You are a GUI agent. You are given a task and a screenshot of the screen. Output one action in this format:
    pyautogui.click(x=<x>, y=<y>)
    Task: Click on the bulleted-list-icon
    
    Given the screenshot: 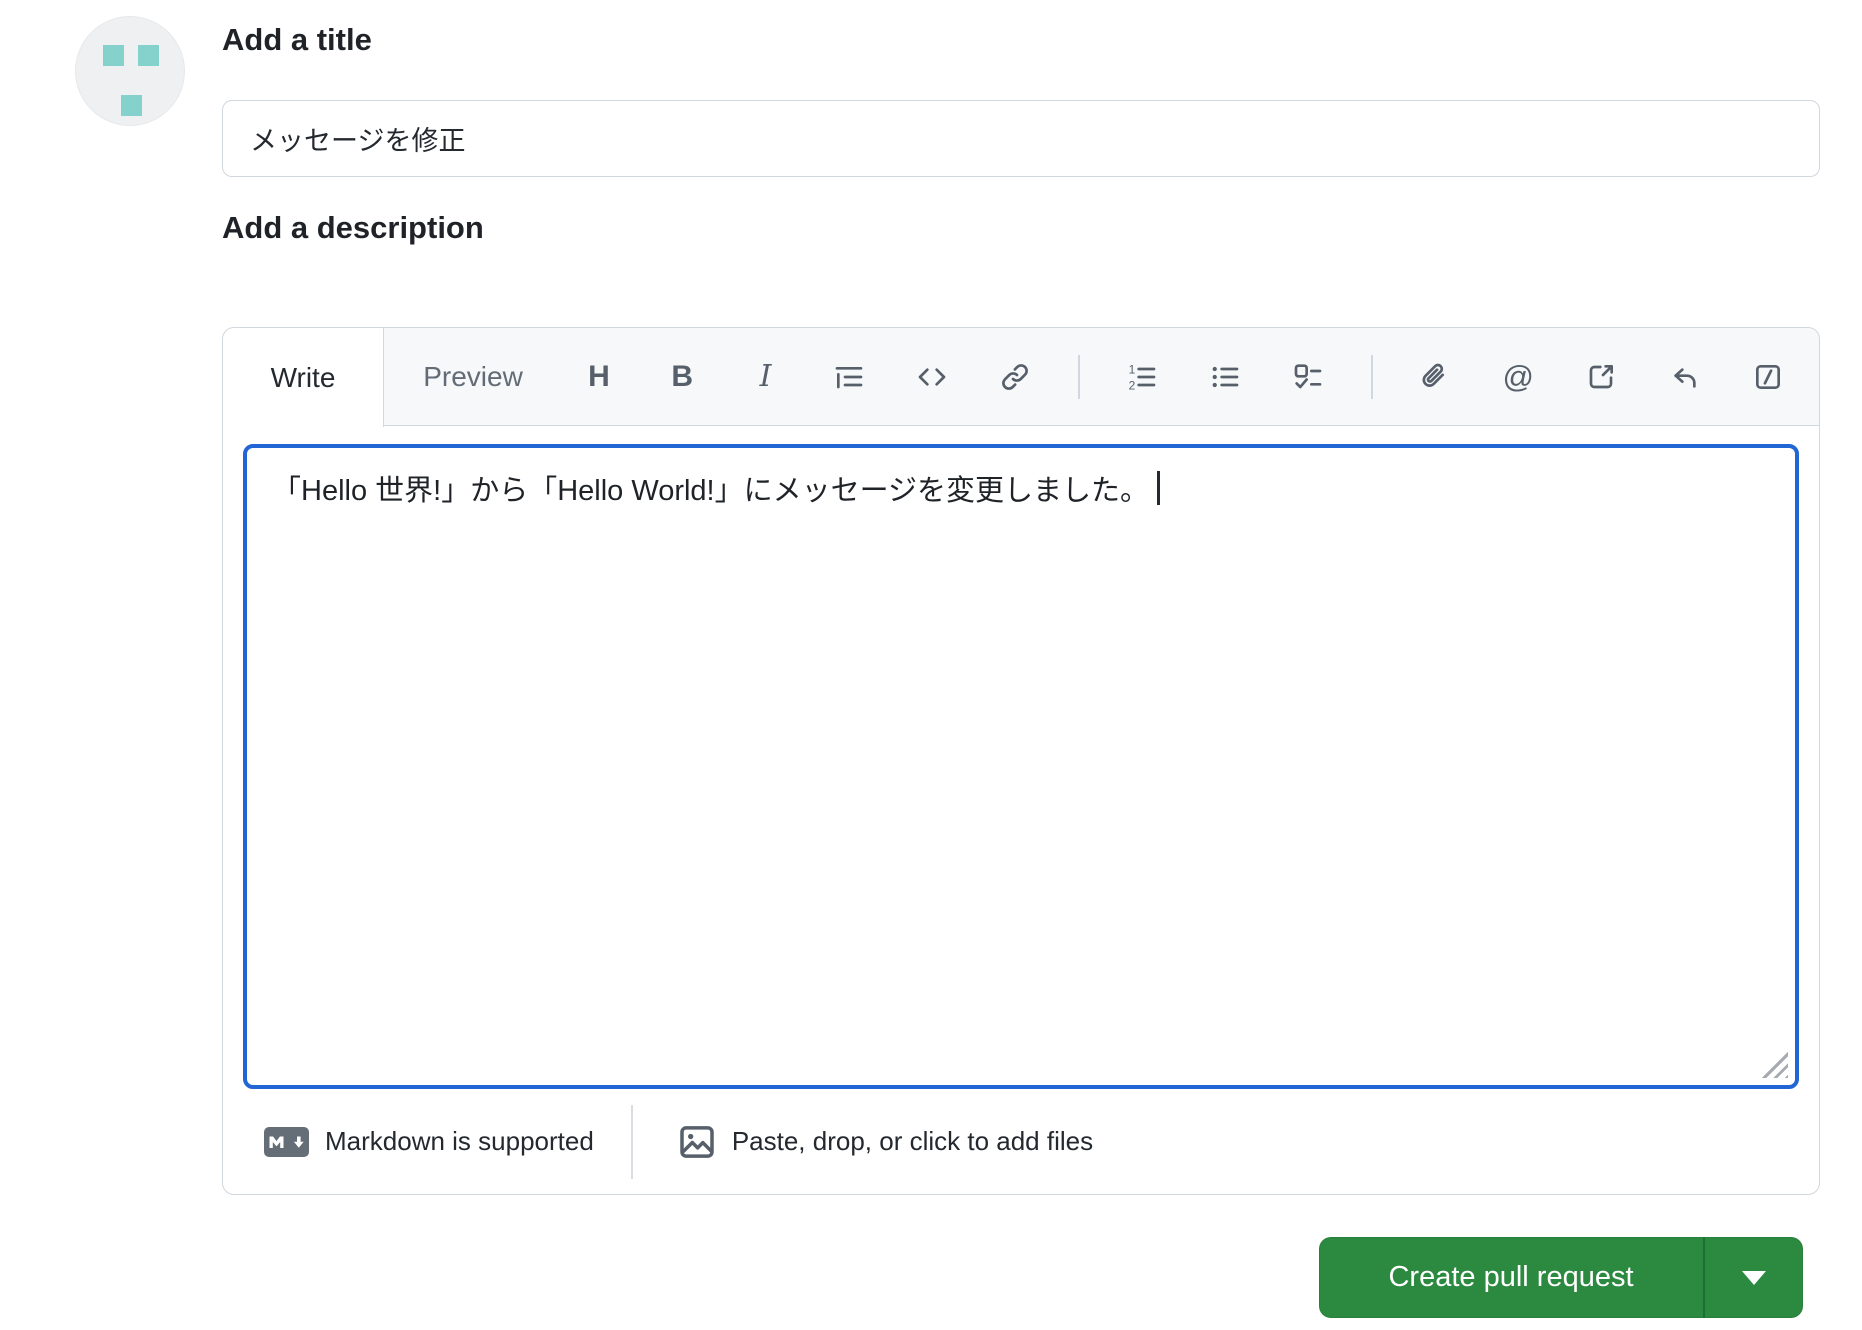 What is the action you would take?
    pyautogui.click(x=1225, y=376)
    